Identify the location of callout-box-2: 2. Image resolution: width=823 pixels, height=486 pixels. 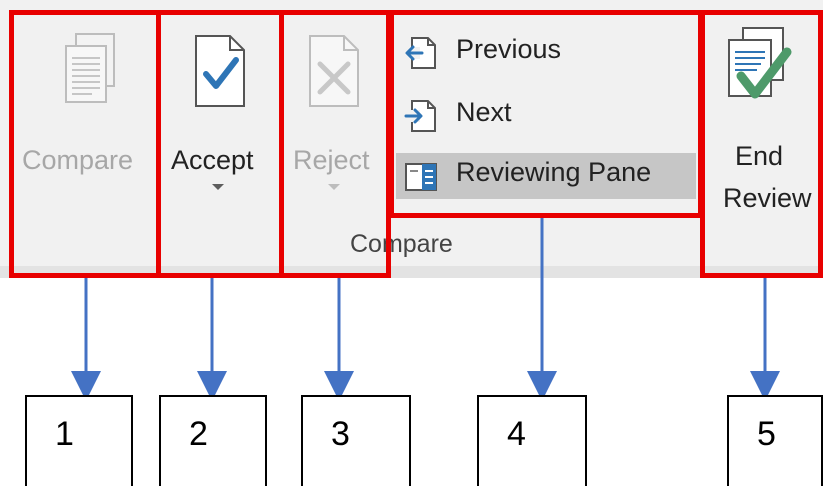
(213, 440).